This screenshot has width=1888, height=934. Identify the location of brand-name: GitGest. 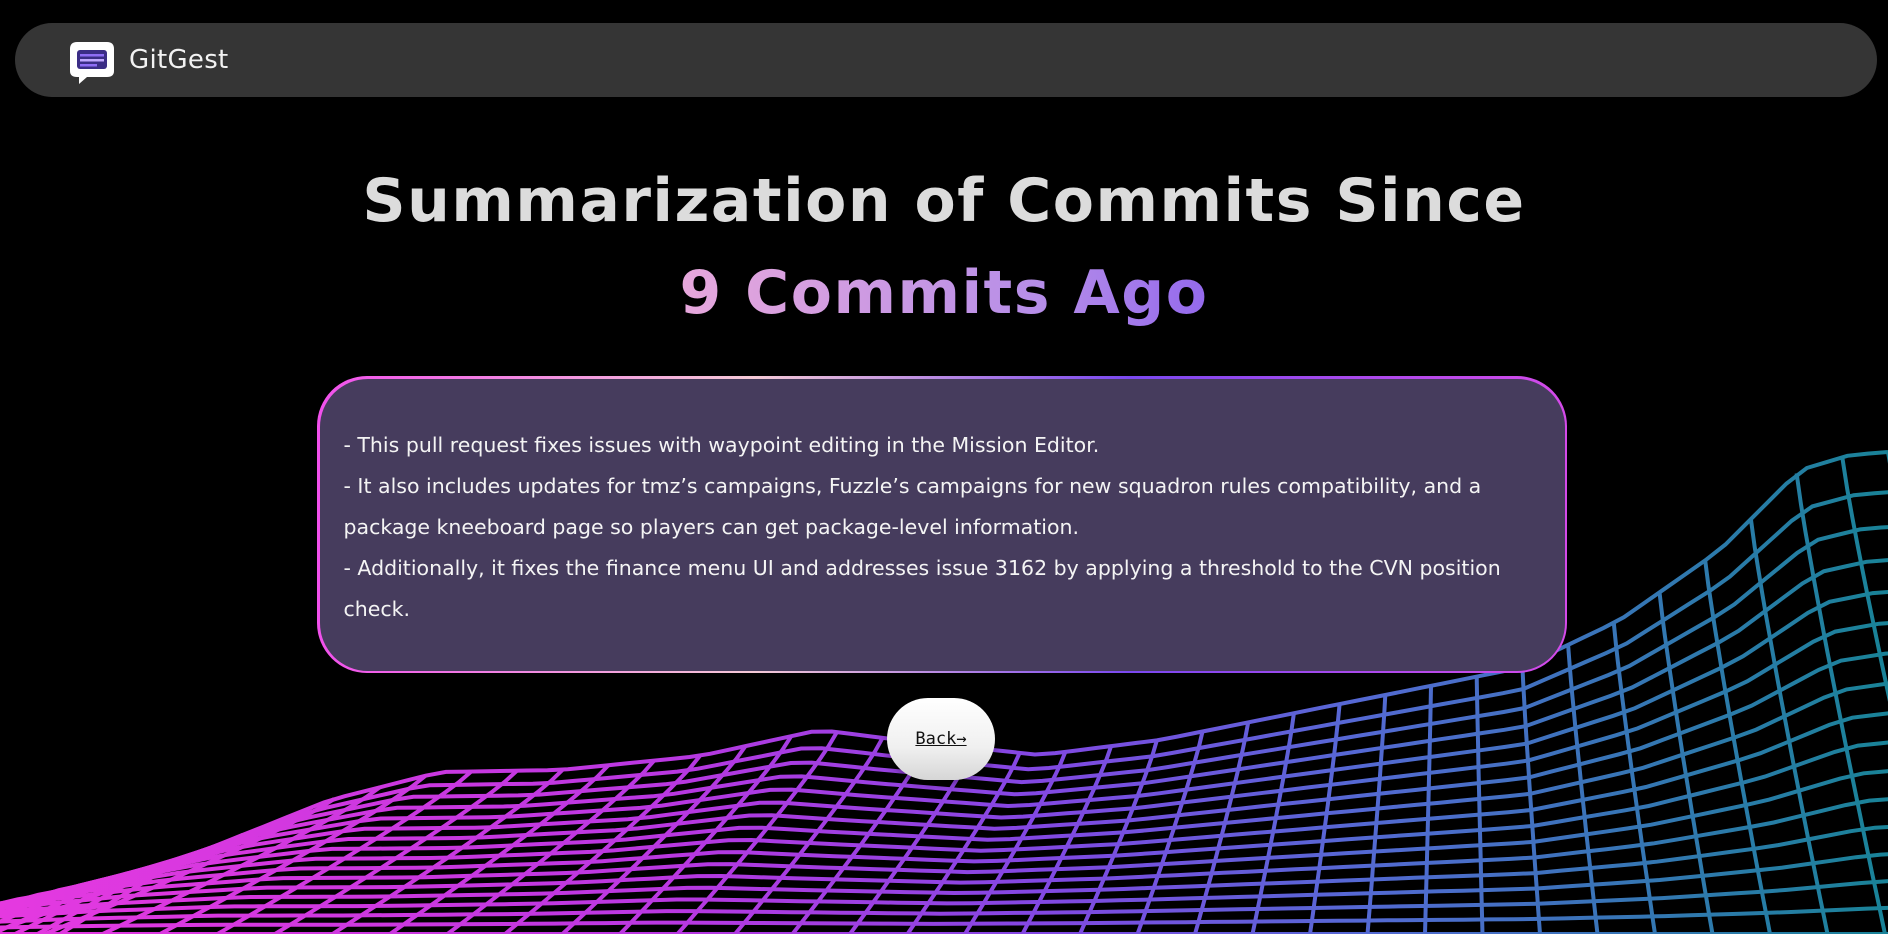
(179, 60).